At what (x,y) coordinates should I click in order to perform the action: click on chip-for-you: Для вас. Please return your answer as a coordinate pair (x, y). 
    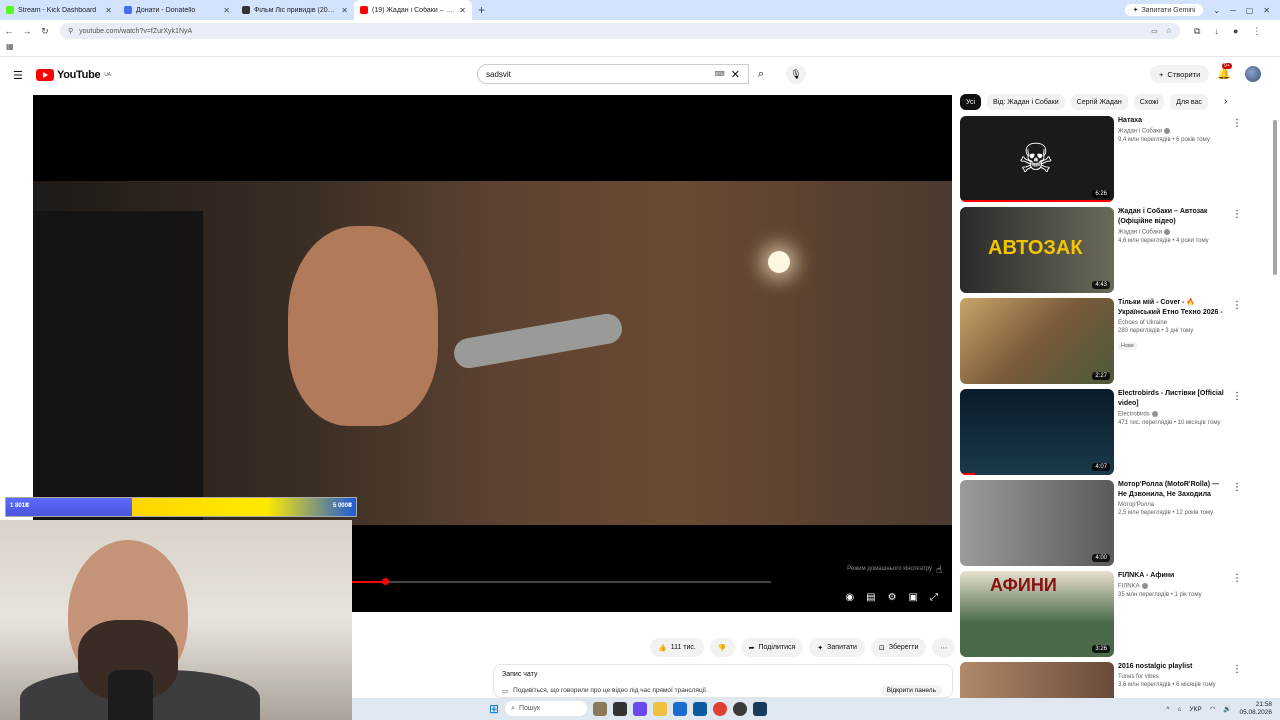
    Looking at the image, I should click on (1189, 102).